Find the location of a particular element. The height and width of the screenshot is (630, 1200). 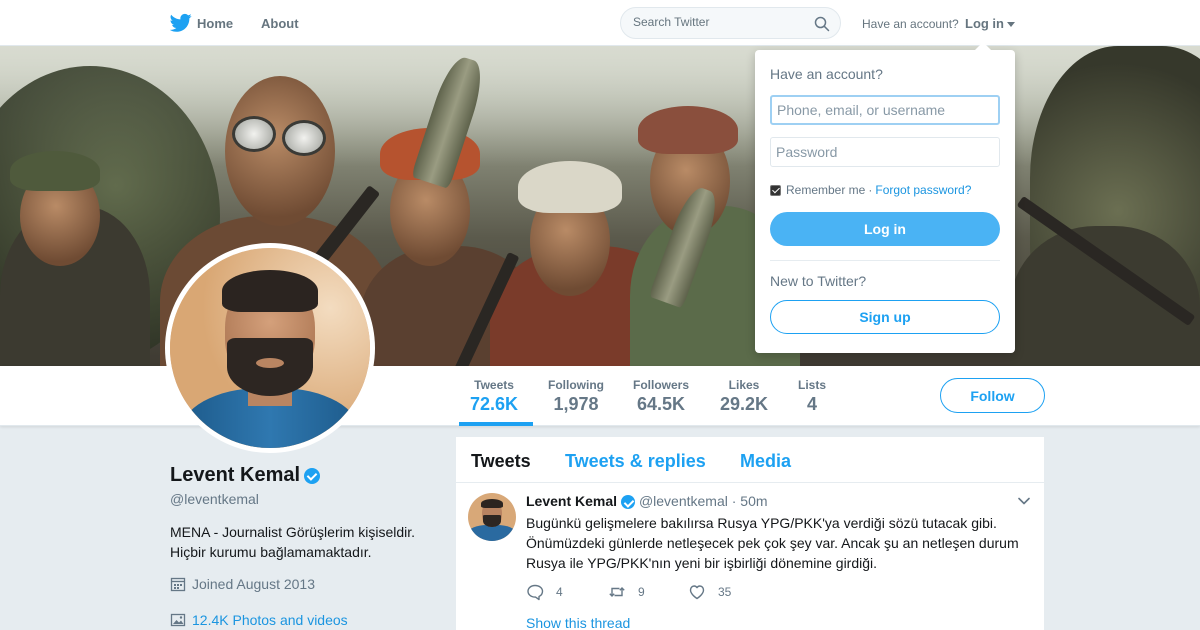

login-dropdown-toggle: Log in is located at coordinates (990, 23).